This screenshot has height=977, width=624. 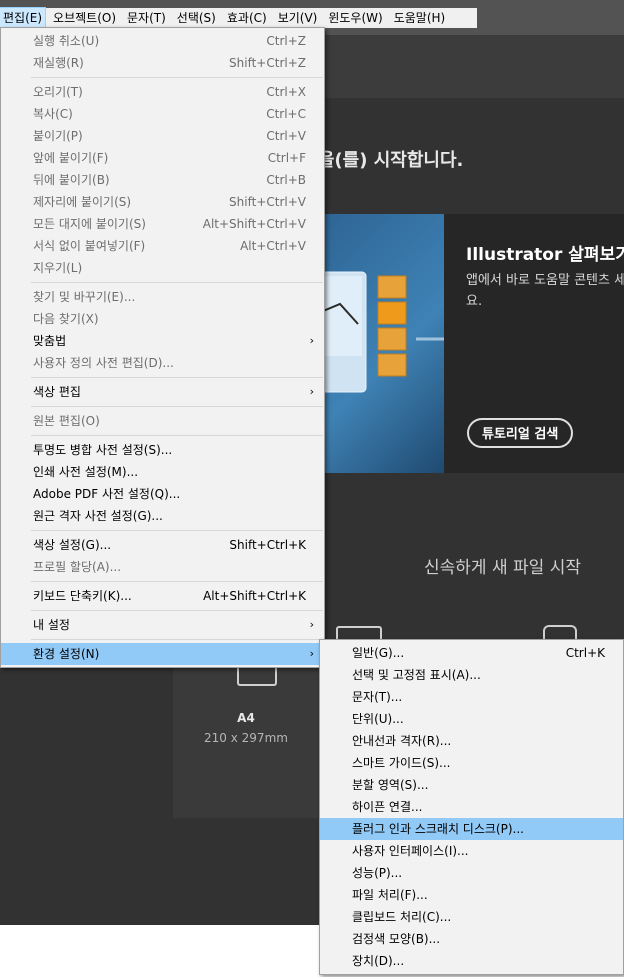 I want to click on menu-item-label: 지우기(L), so click(x=58, y=268).